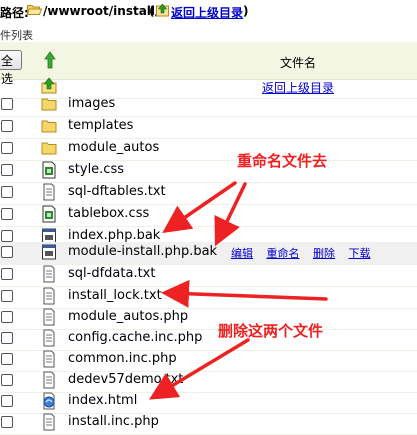 This screenshot has width=417, height=435. What do you see at coordinates (208, 360) in the screenshot?
I see `table-row: common.inc.php` at bounding box center [208, 360].